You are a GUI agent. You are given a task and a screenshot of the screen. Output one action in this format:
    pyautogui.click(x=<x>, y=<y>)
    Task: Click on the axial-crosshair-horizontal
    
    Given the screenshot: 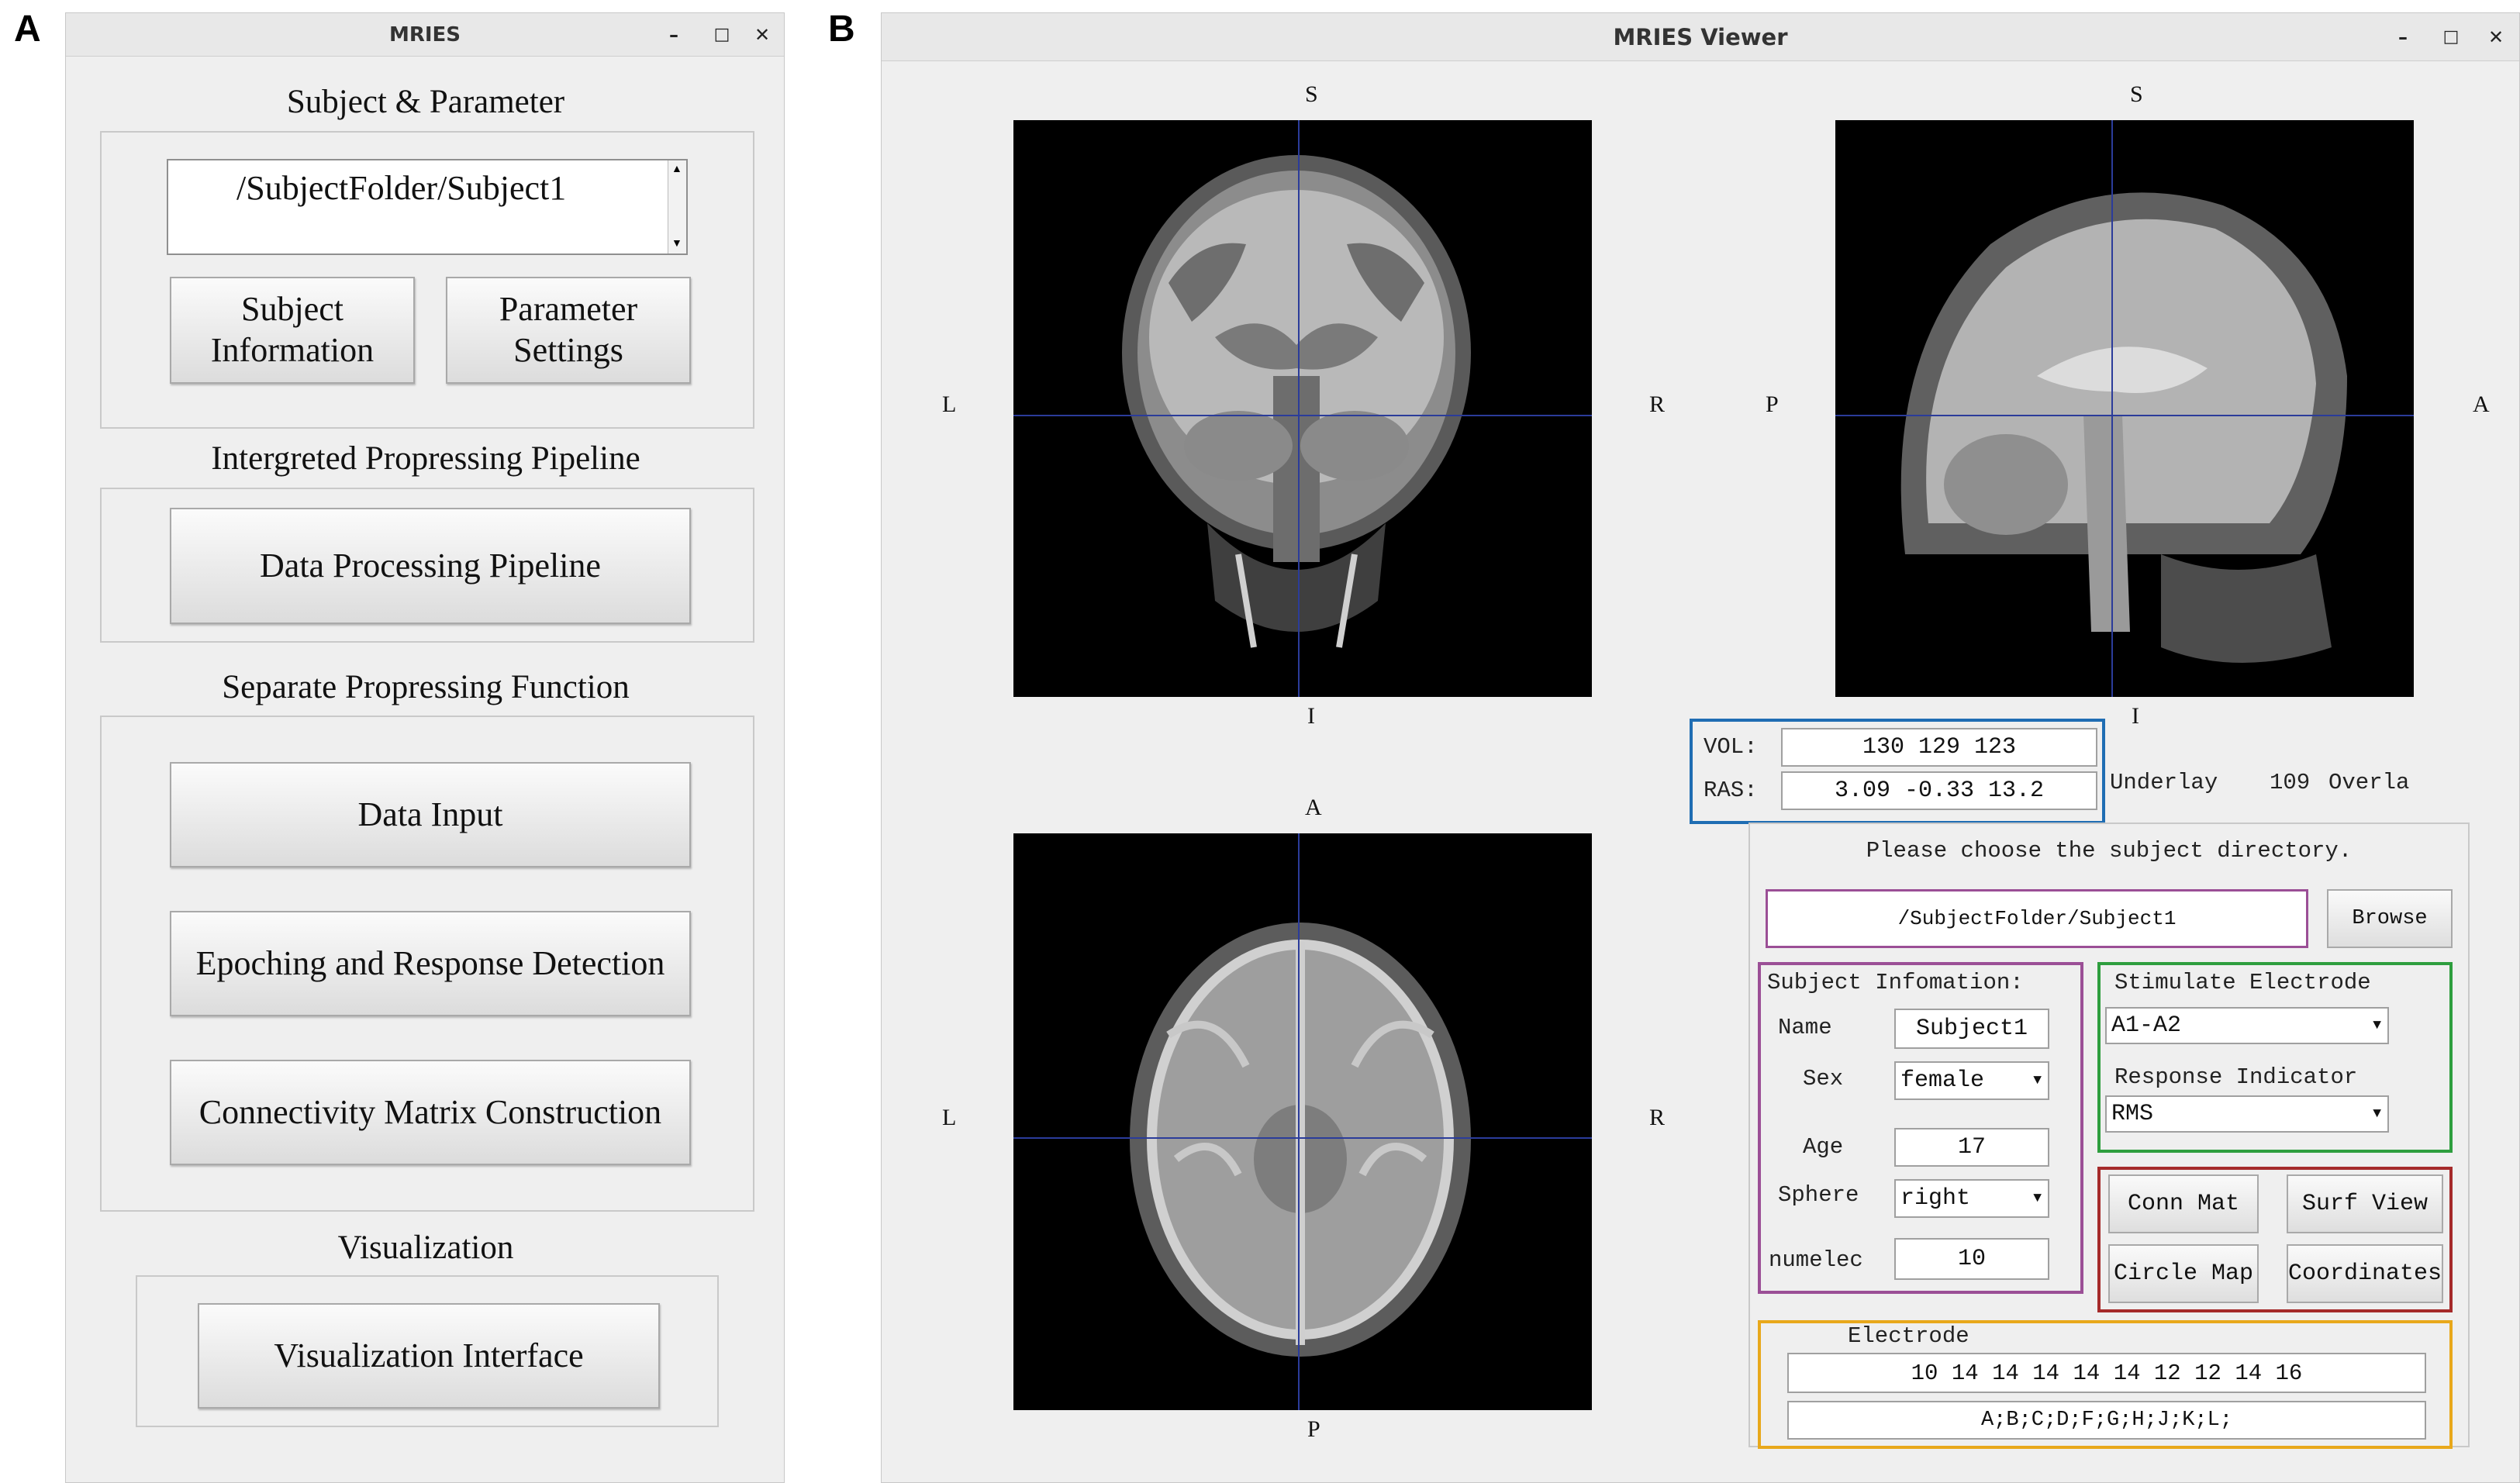 What is the action you would take?
    pyautogui.click(x=1302, y=1138)
    